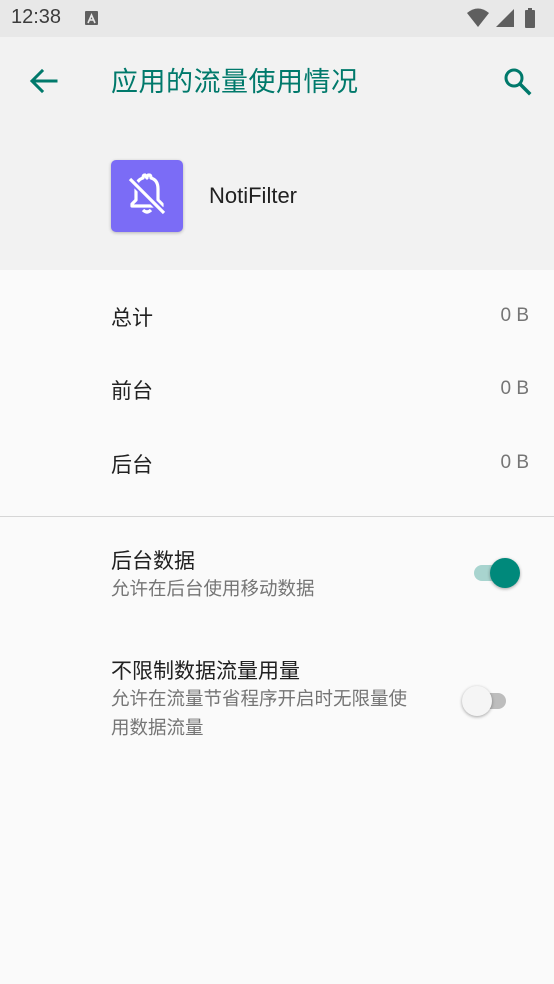 This screenshot has width=554, height=984. I want to click on arrow-back-icon, so click(43, 81).